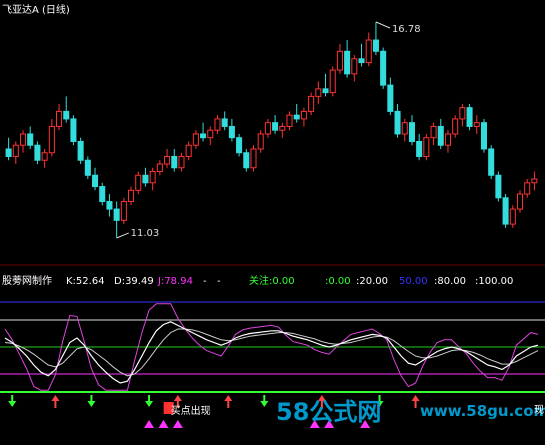 This screenshot has height=445, width=545. Describe the element at coordinates (450, 281) in the screenshot. I see `indicator-value-label: :80.00` at that location.